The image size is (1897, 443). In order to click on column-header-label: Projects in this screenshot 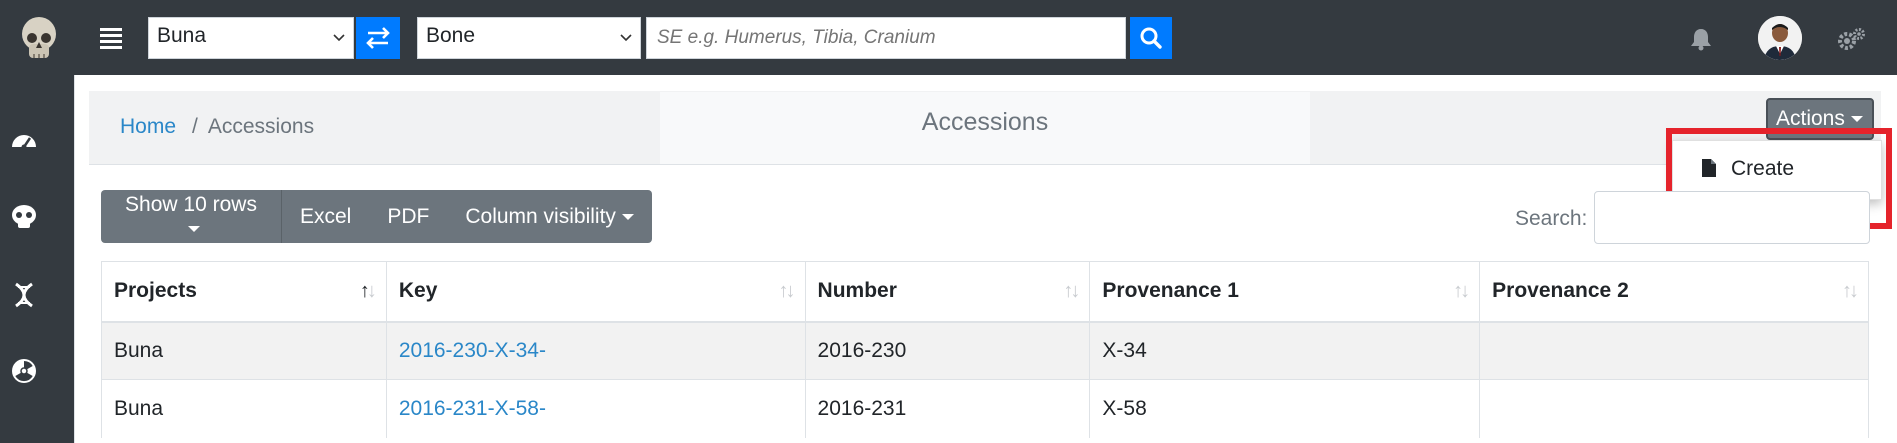, I will do `click(155, 291)`.